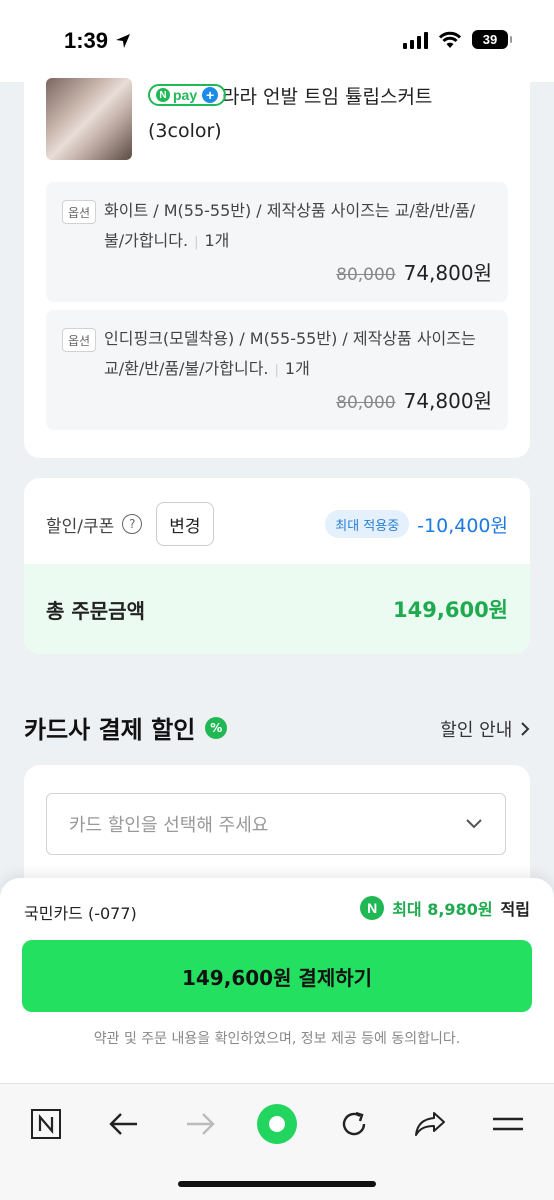 The width and height of the screenshot is (554, 1200). Describe the element at coordinates (126, 727) in the screenshot. I see `card-discount-heading: 카드사 결제 할인 %` at that location.